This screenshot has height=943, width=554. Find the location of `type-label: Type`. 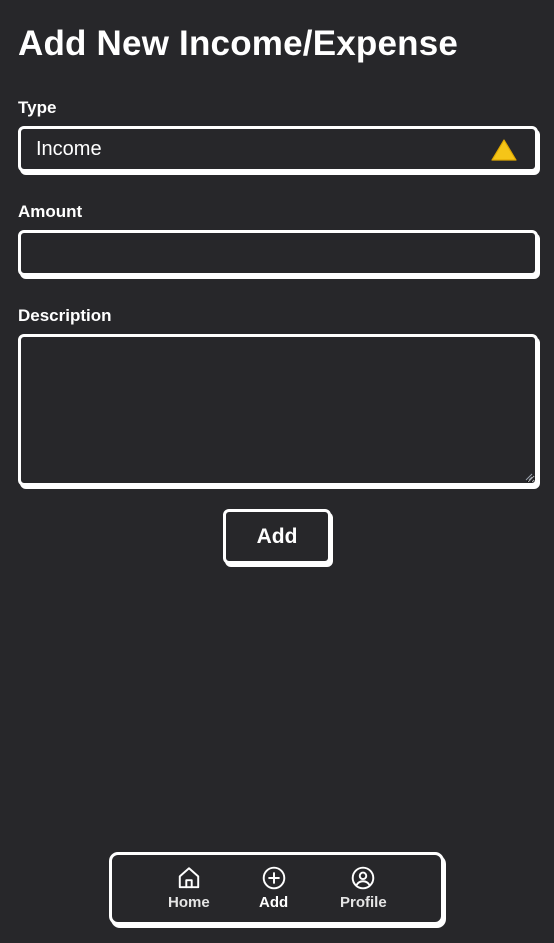

type-label: Type is located at coordinates (37, 107).